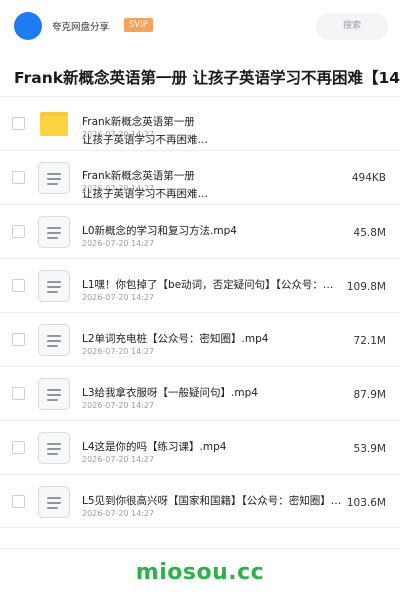 This screenshot has width=400, height=600. What do you see at coordinates (366, 503) in the screenshot?
I see `item-size: 103.6M` at bounding box center [366, 503].